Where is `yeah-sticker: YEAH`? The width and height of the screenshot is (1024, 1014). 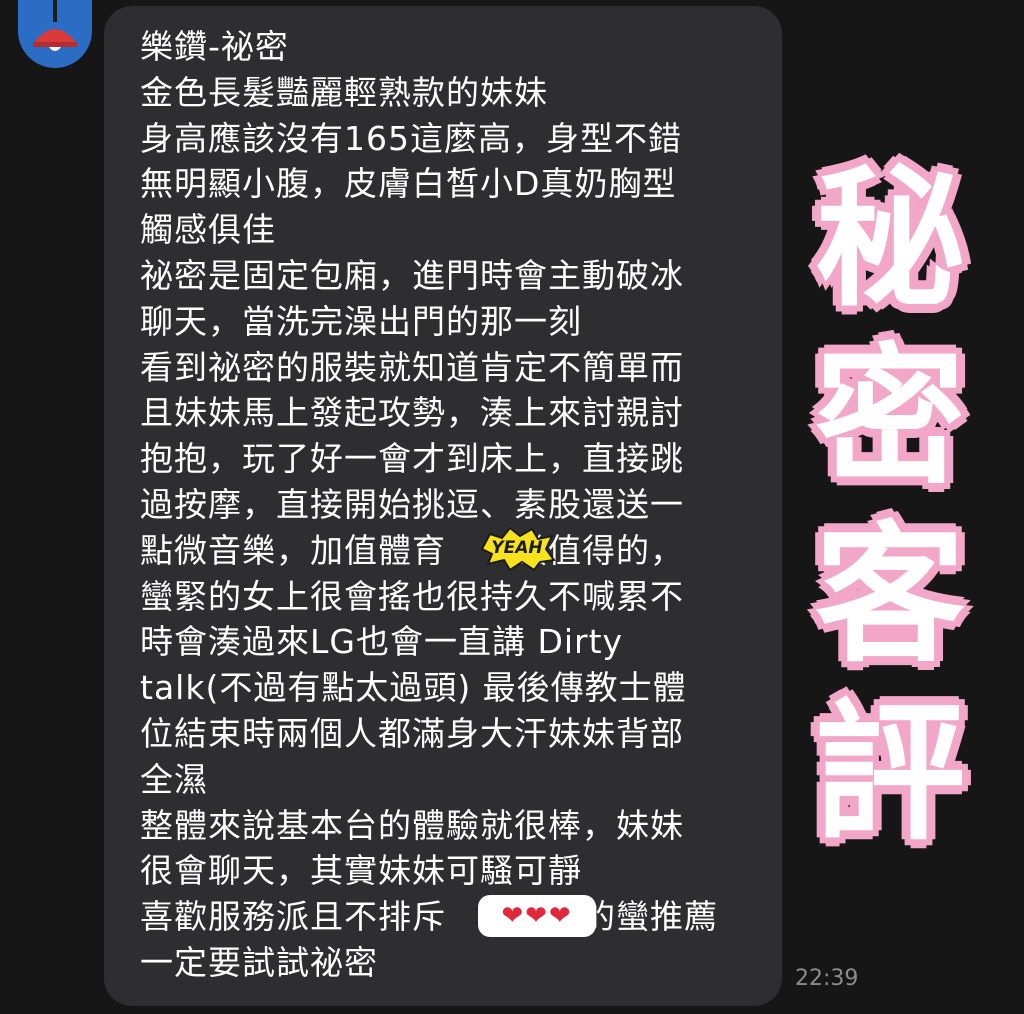 yeah-sticker: YEAH is located at coordinates (517, 549).